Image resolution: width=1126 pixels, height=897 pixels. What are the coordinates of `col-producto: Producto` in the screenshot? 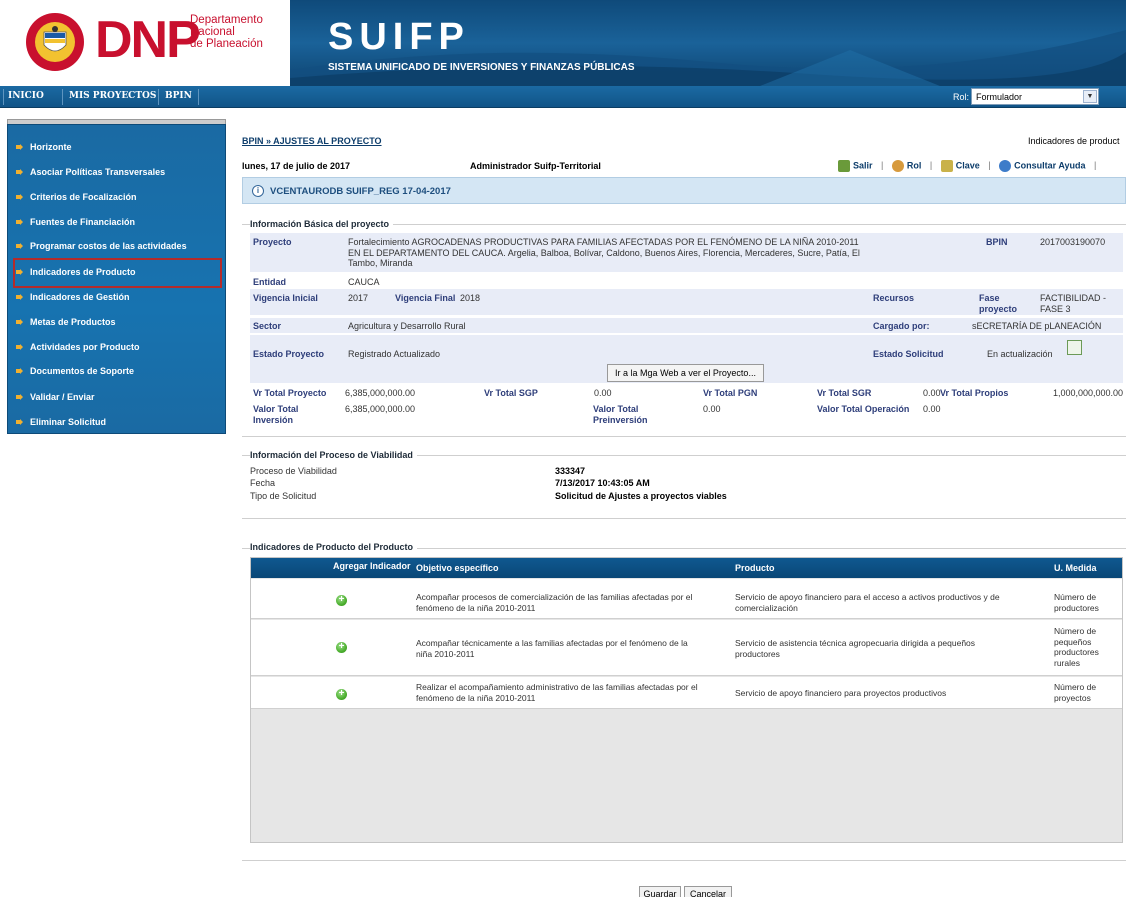 It's located at (755, 568).